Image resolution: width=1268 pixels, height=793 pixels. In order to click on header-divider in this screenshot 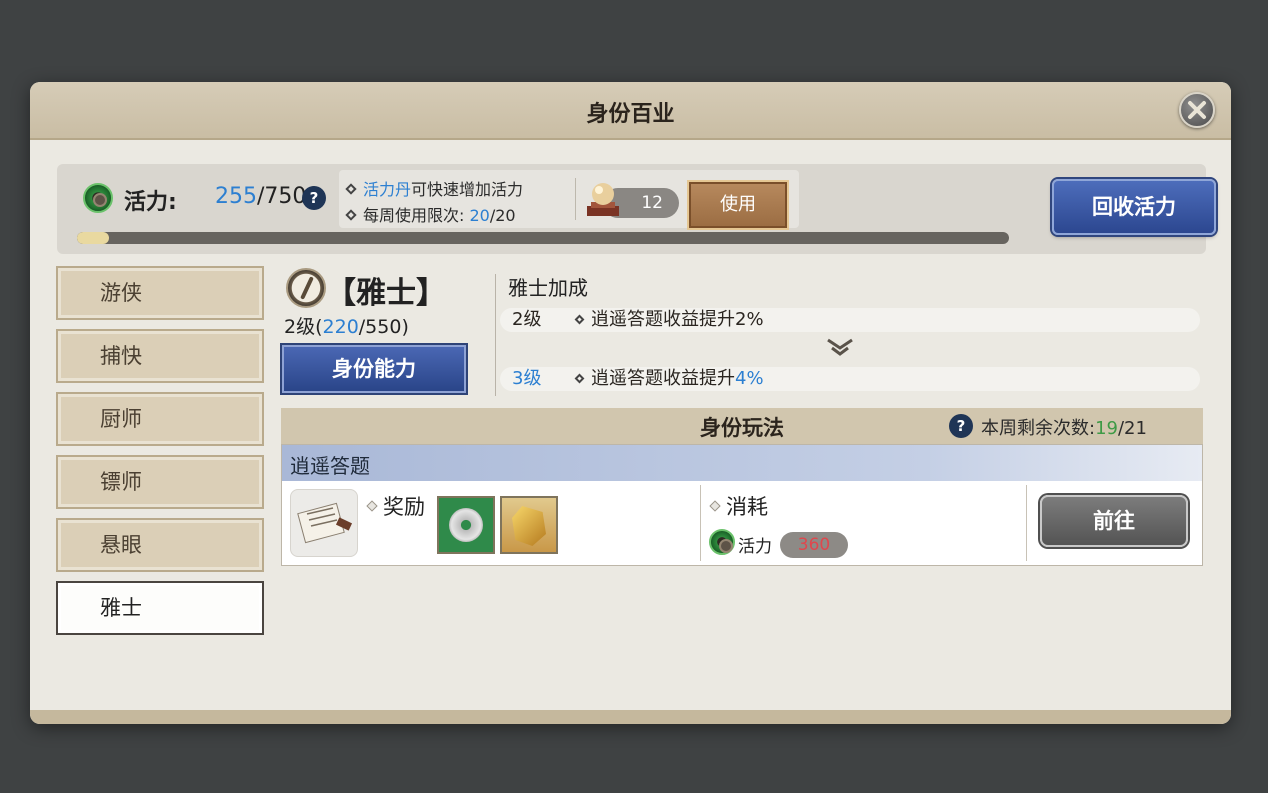, I will do `click(495, 335)`.